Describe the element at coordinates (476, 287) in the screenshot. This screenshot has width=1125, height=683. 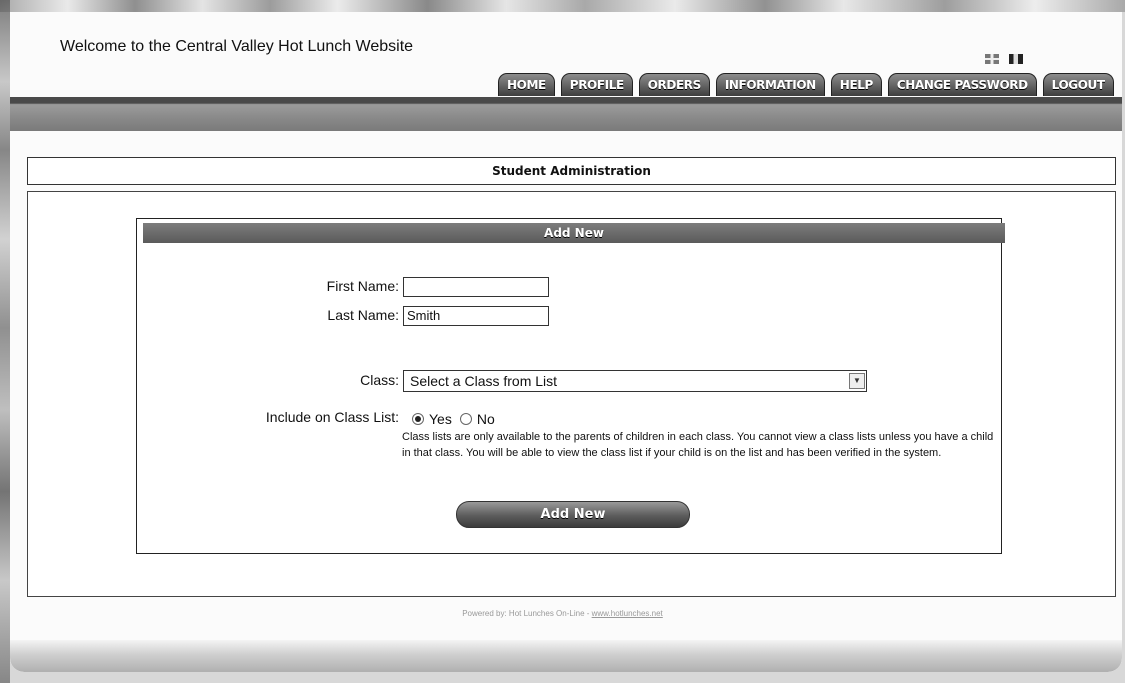
I see `first-name-input` at that location.